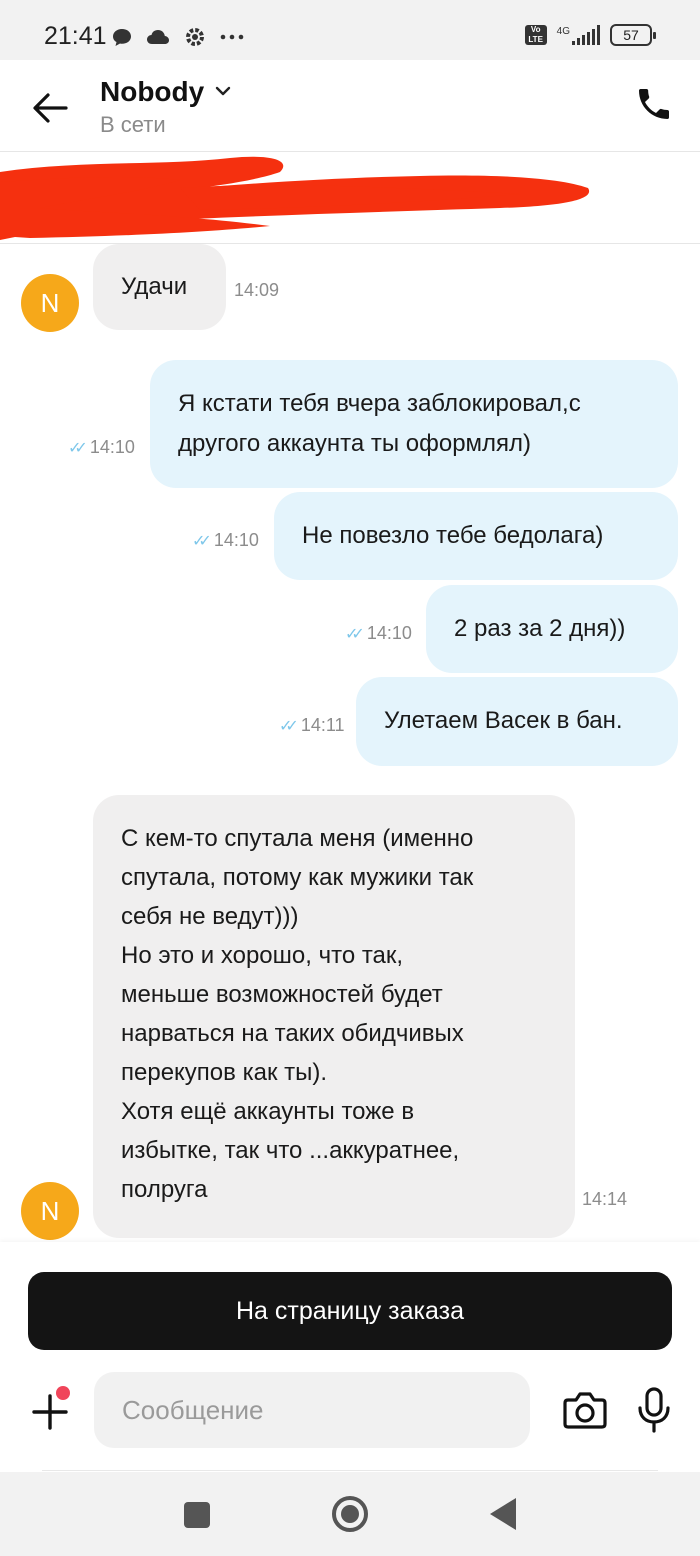 This screenshot has width=700, height=1556. What do you see at coordinates (63, 1393) in the screenshot?
I see `notification-dot` at bounding box center [63, 1393].